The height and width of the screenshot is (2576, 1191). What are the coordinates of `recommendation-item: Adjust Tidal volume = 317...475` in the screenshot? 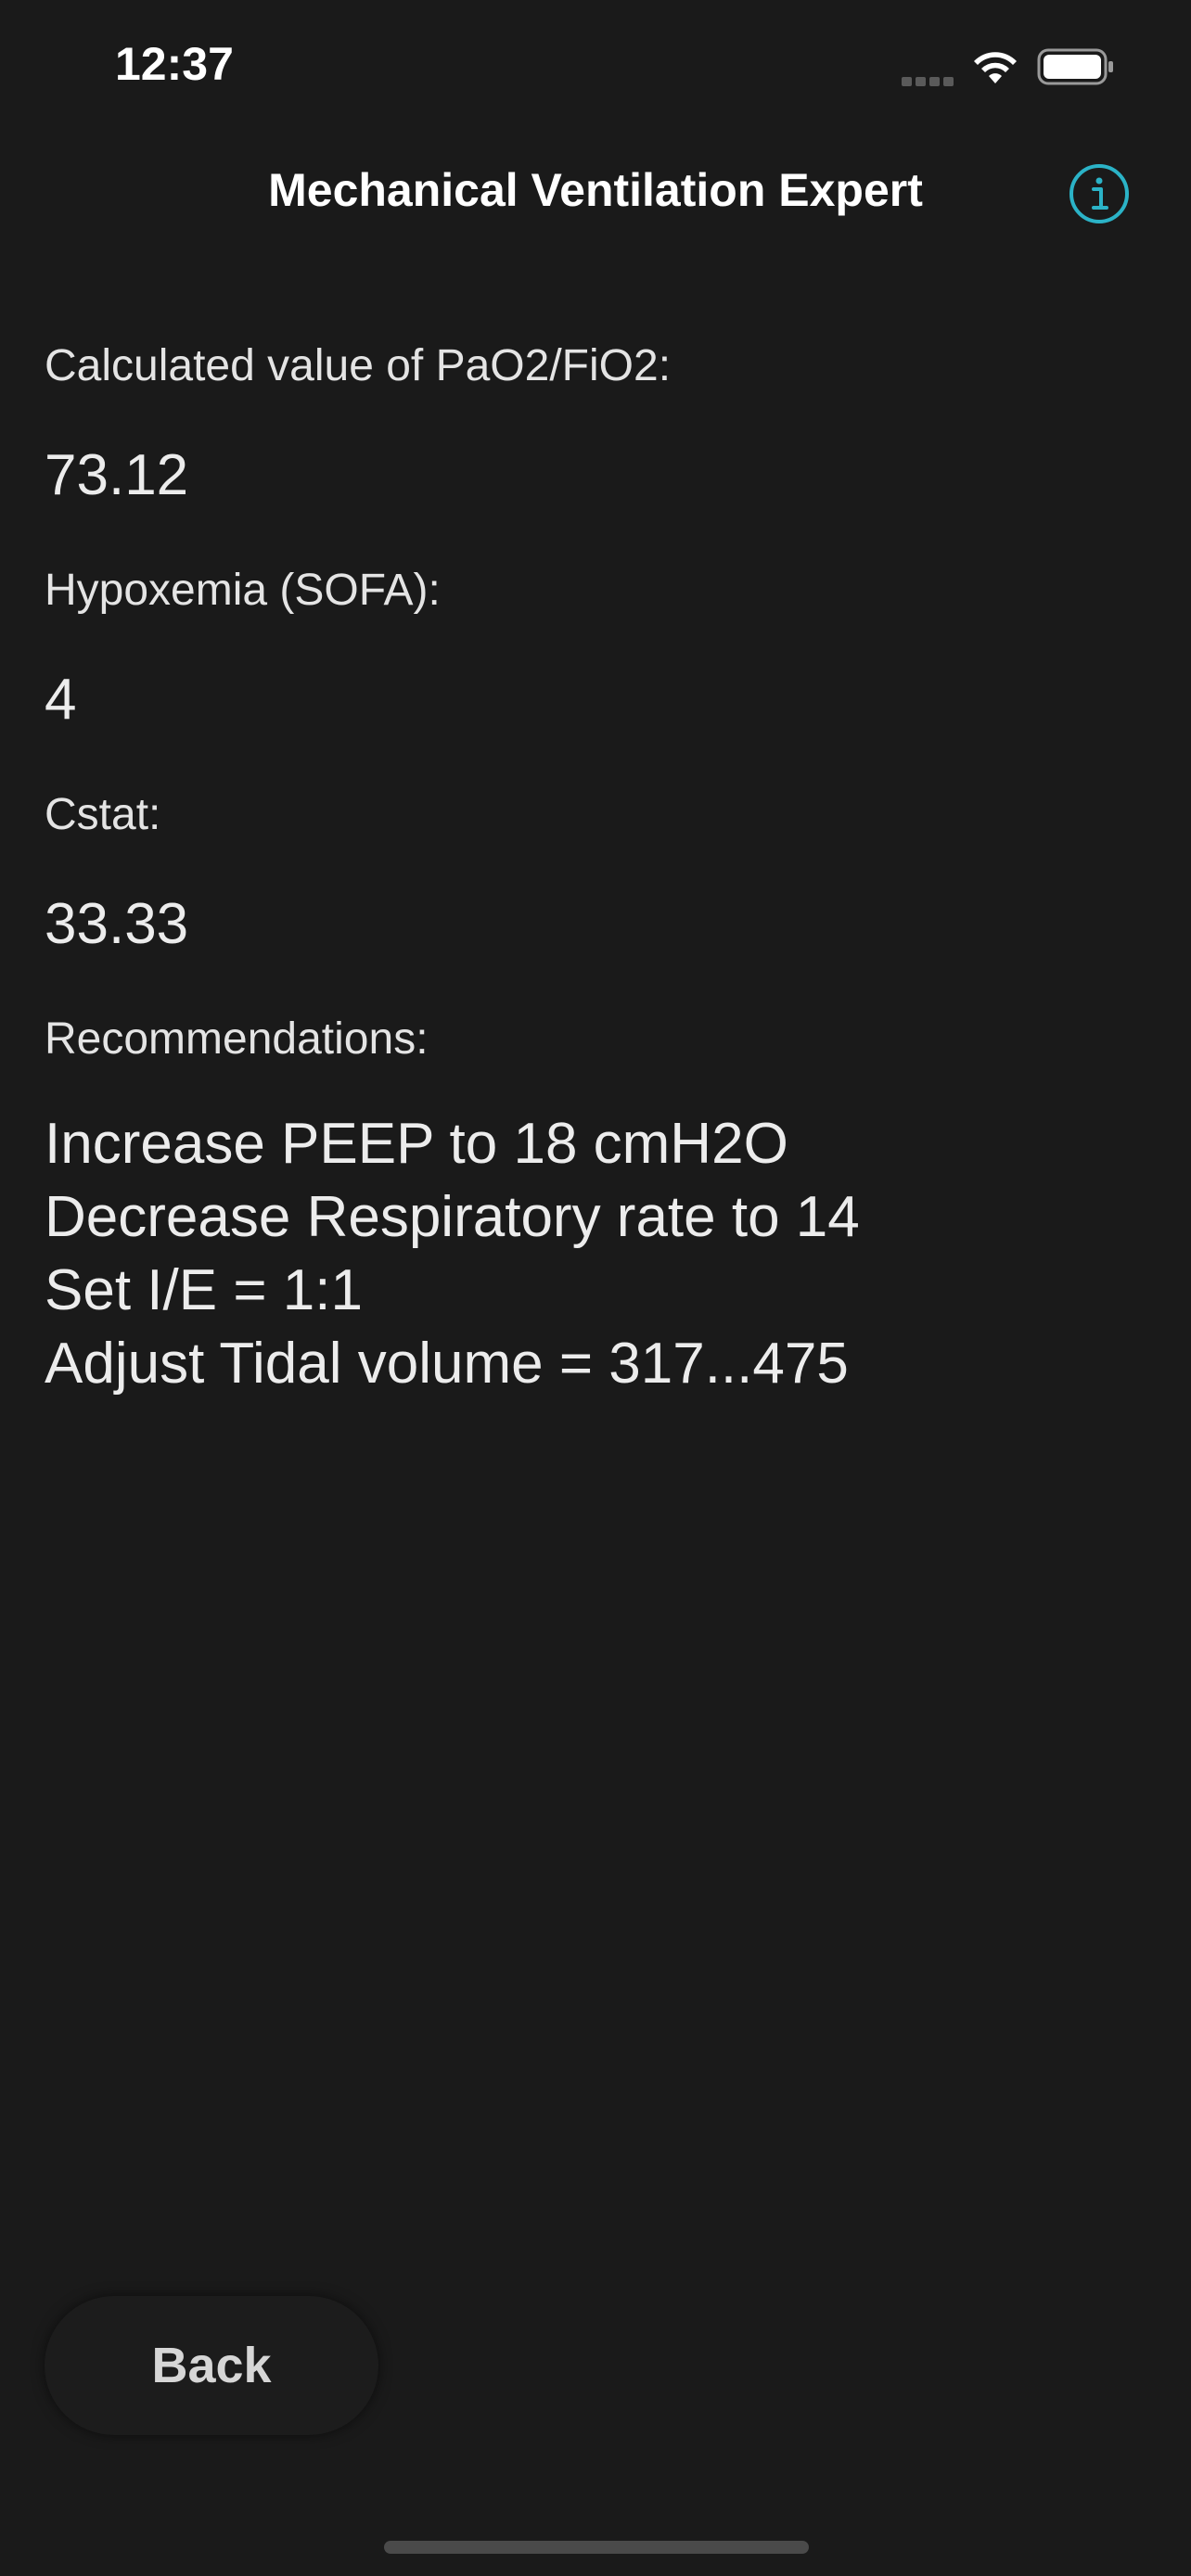 It's located at (447, 1364).